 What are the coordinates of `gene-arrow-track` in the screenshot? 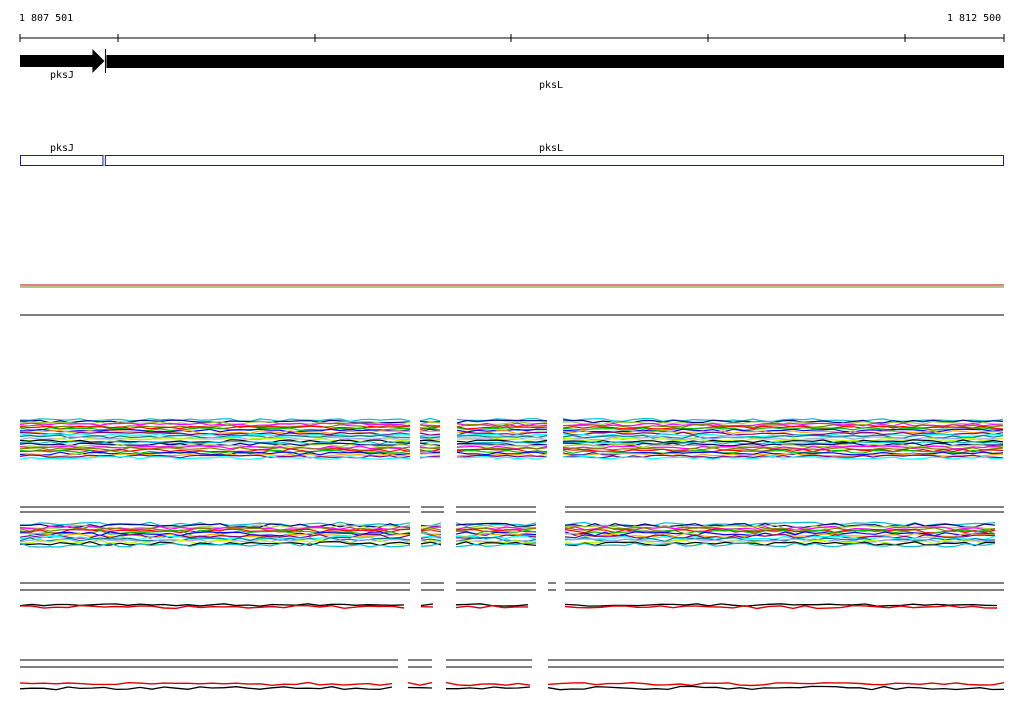 It's located at (512, 61).